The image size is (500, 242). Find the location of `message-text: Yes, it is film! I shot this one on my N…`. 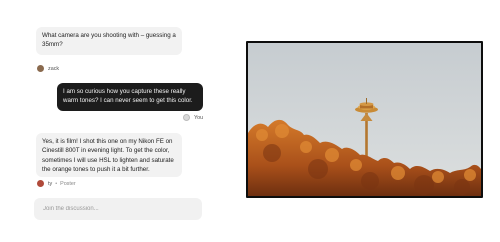

message-text: Yes, it is film! I shot this one on my N… is located at coordinates (108, 156).